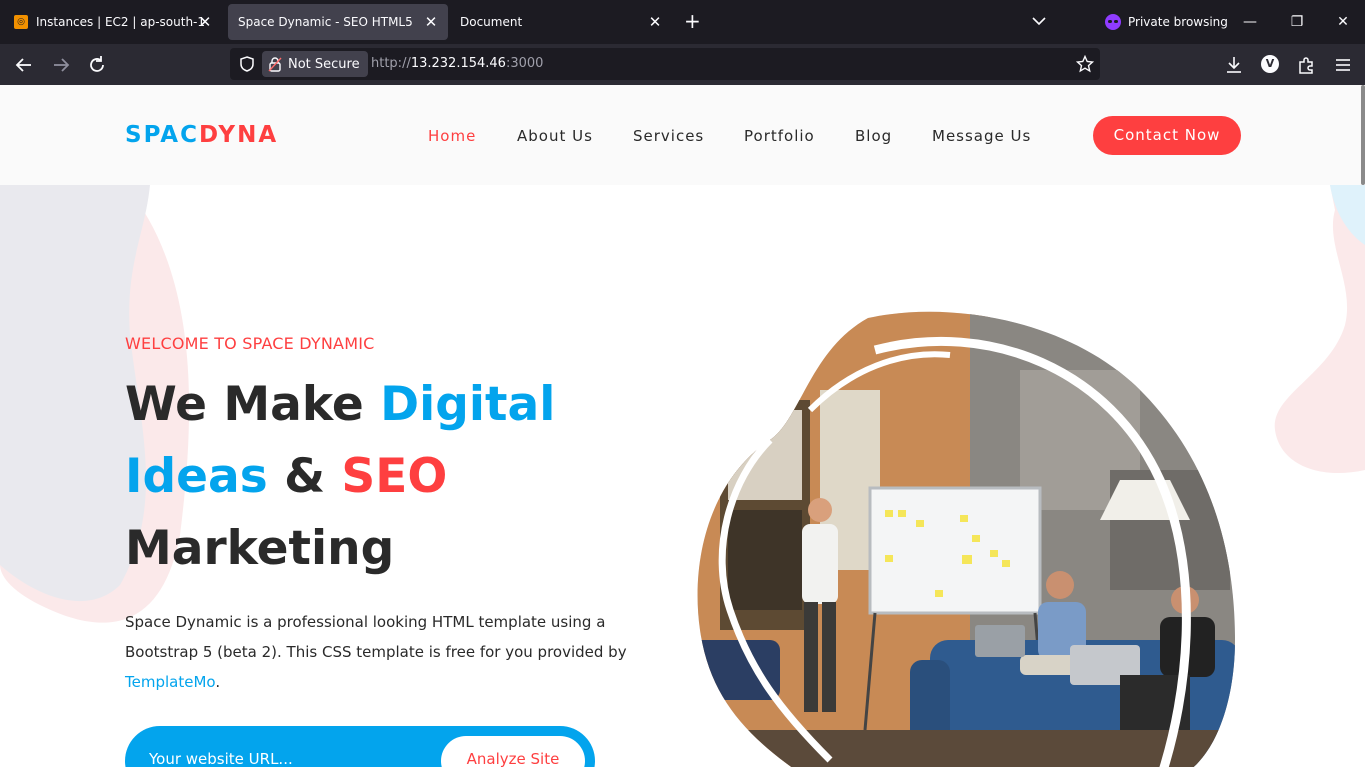 This screenshot has width=1365, height=767. I want to click on analyze-form: Analyze Site, so click(360, 746).